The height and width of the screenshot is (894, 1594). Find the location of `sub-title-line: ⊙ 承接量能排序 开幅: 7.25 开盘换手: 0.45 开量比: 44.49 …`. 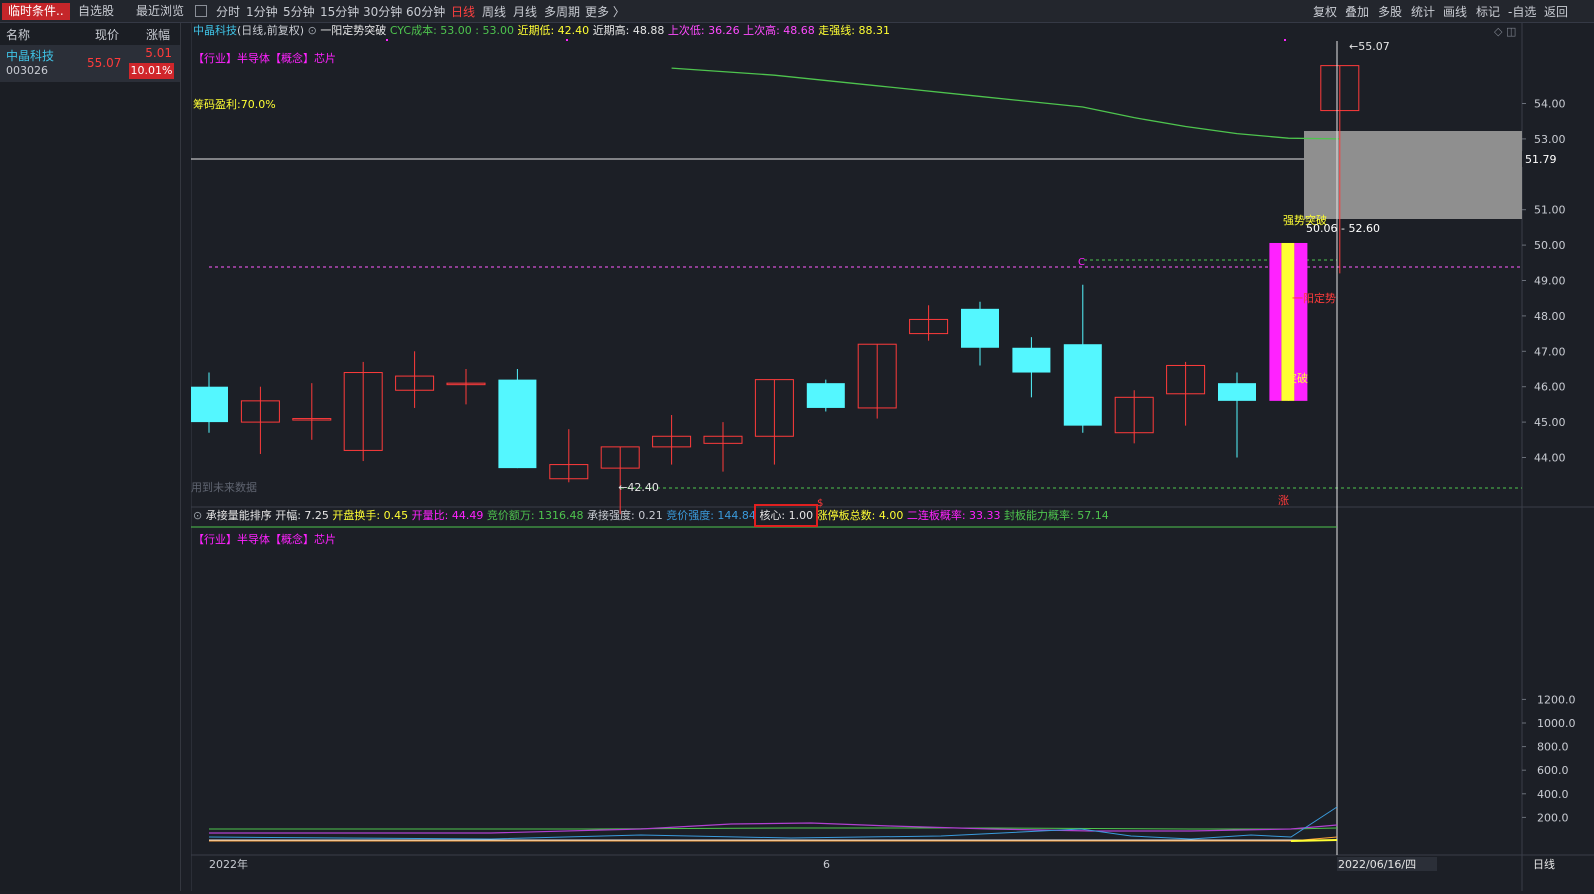

sub-title-line: ⊙ 承接量能排序 开幅: 7.25 开盘换手: 0.45 开量比: 44.49 … is located at coordinates (651, 515).